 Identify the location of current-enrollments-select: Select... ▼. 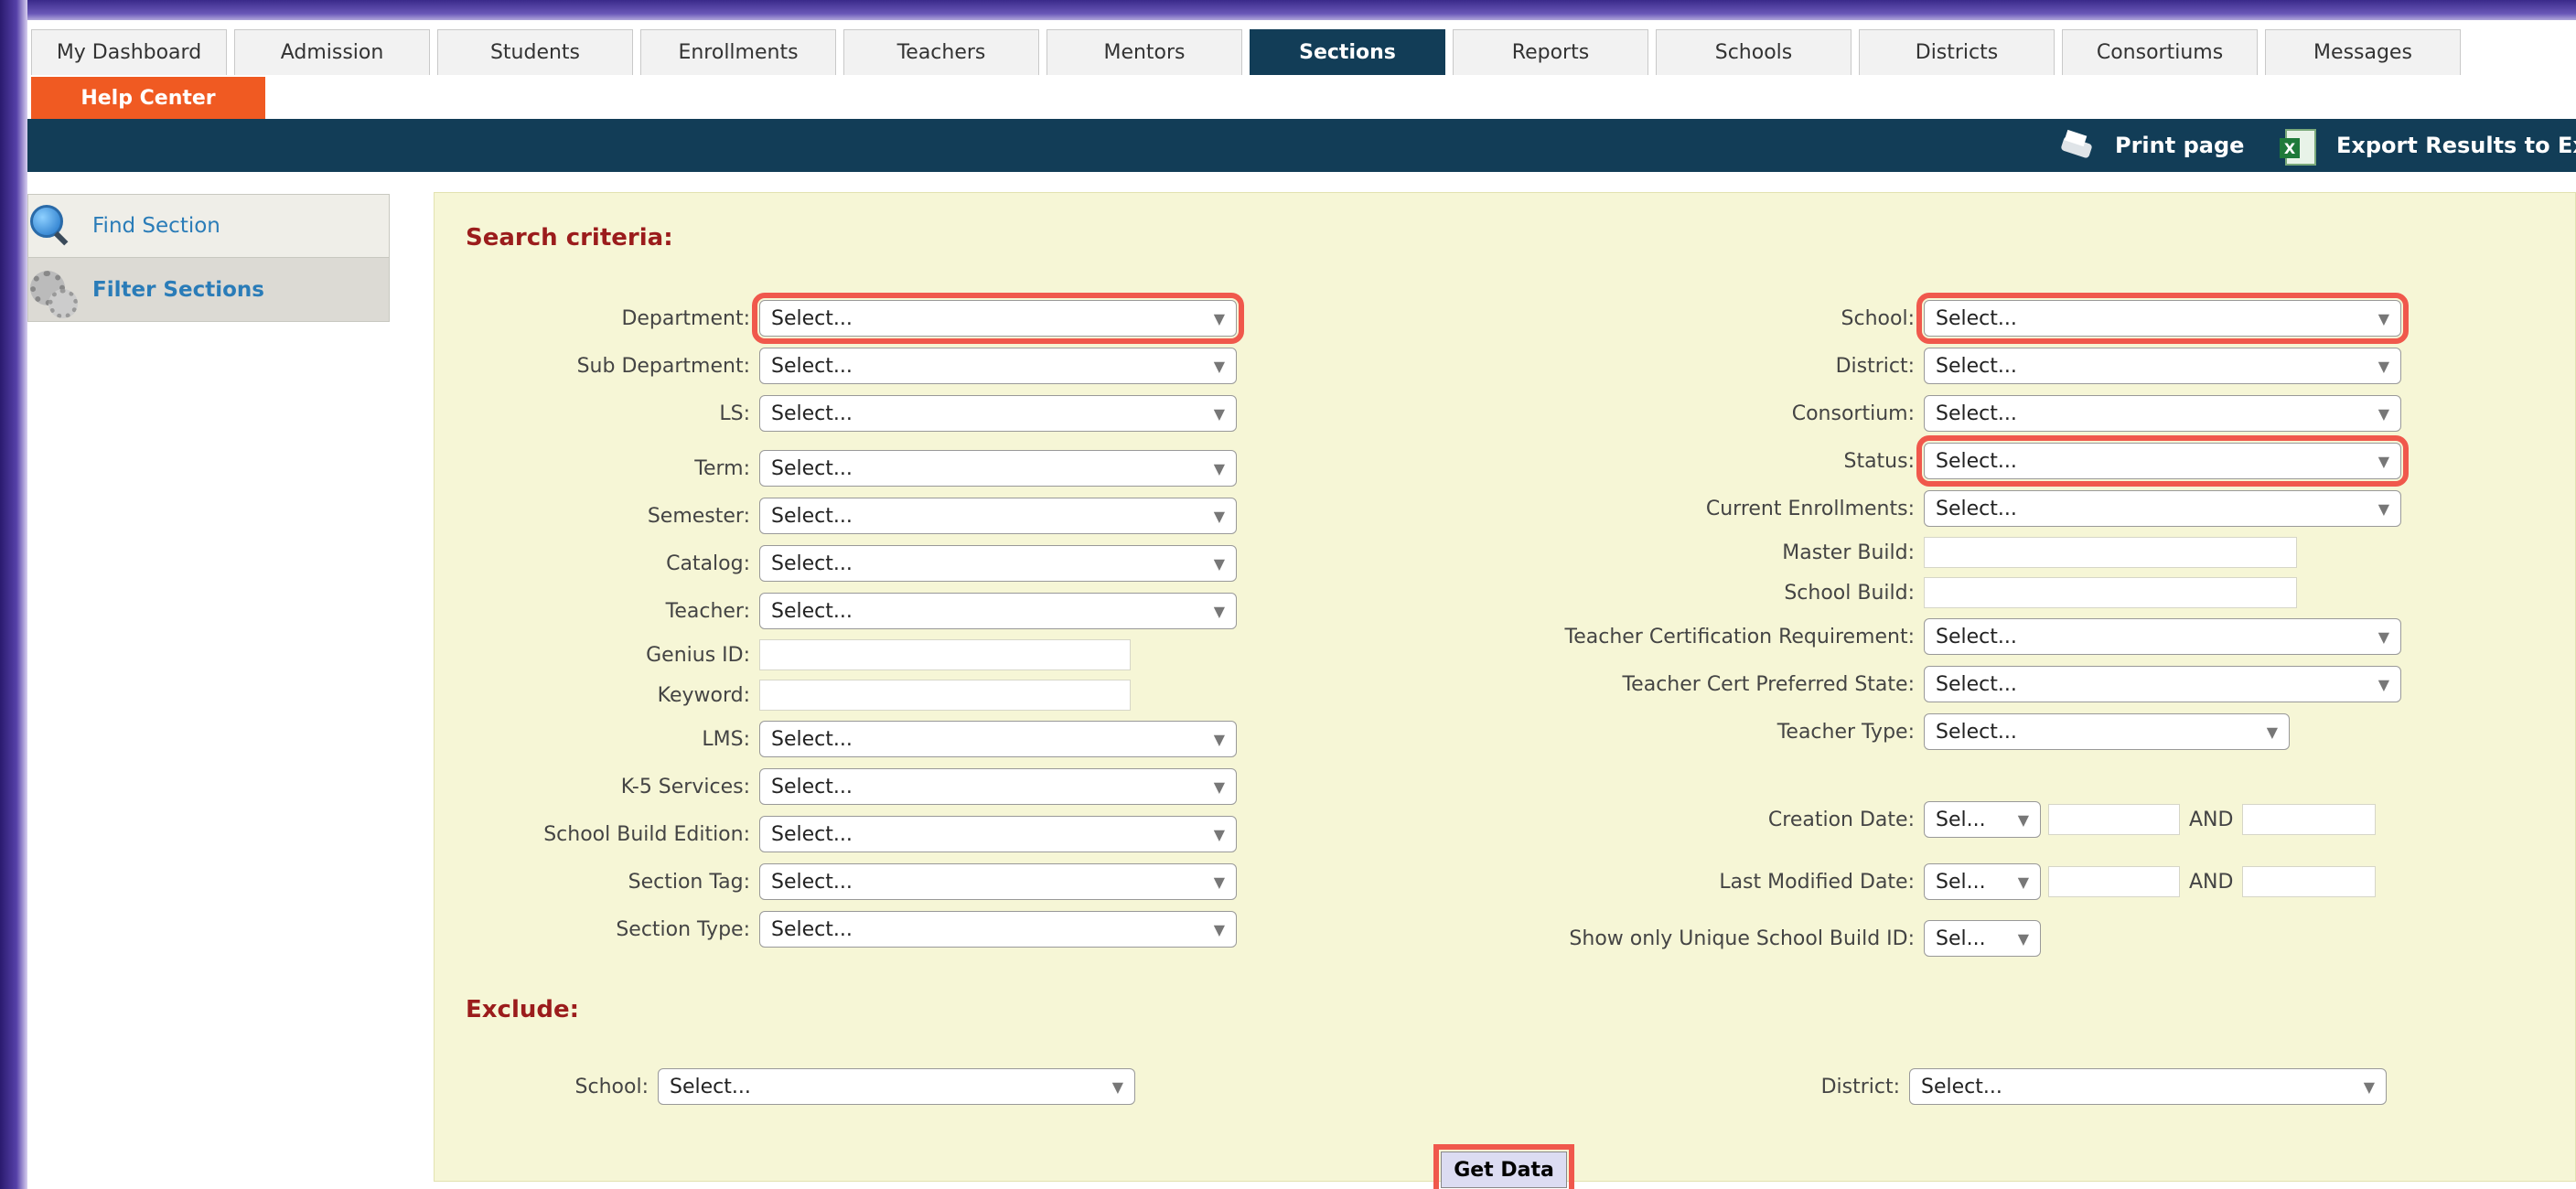
(2162, 508).